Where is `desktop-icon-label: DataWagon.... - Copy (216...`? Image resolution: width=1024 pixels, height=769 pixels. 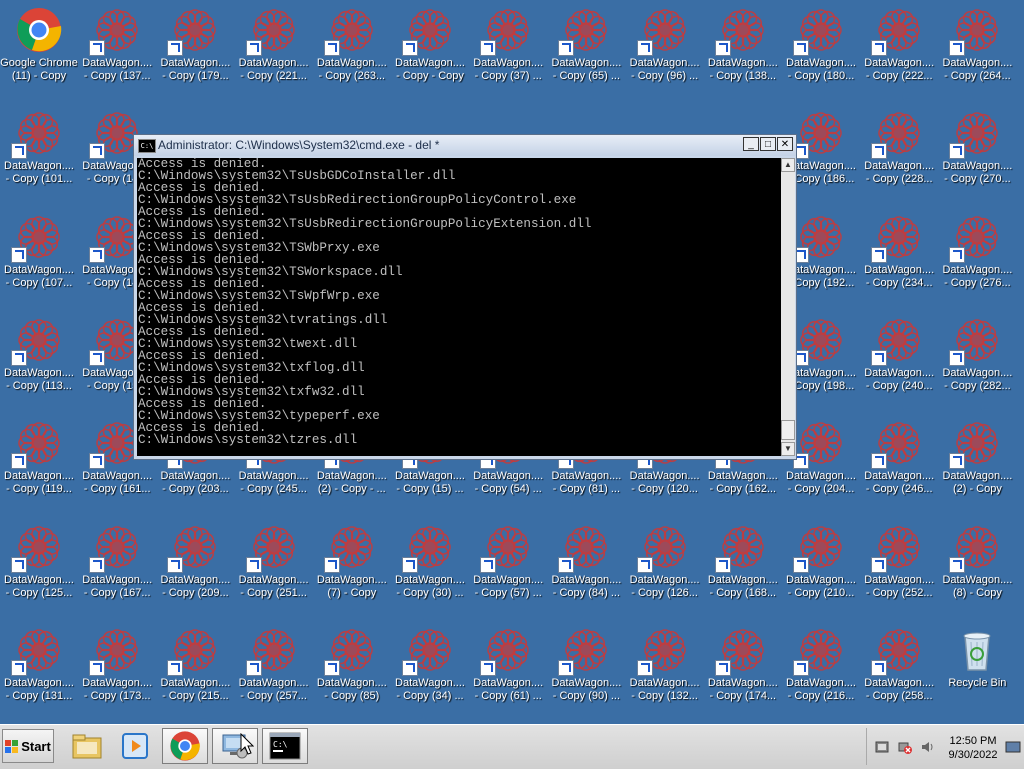 desktop-icon-label: DataWagon.... - Copy (216... is located at coordinates (821, 689).